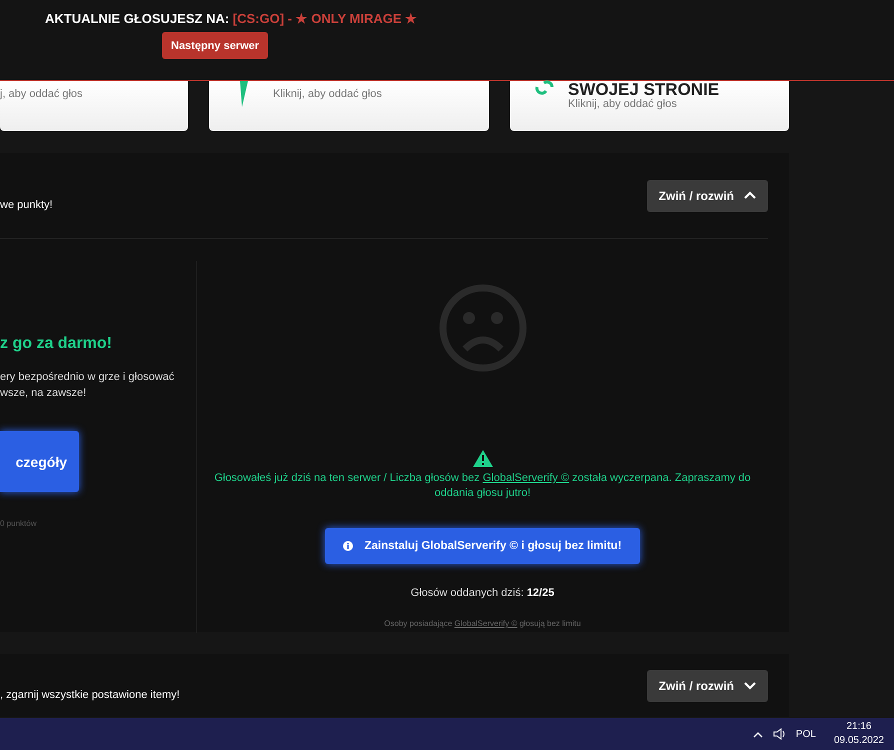 The image size is (894, 750). What do you see at coordinates (39, 461) in the screenshot?
I see `details-button: czegóły` at bounding box center [39, 461].